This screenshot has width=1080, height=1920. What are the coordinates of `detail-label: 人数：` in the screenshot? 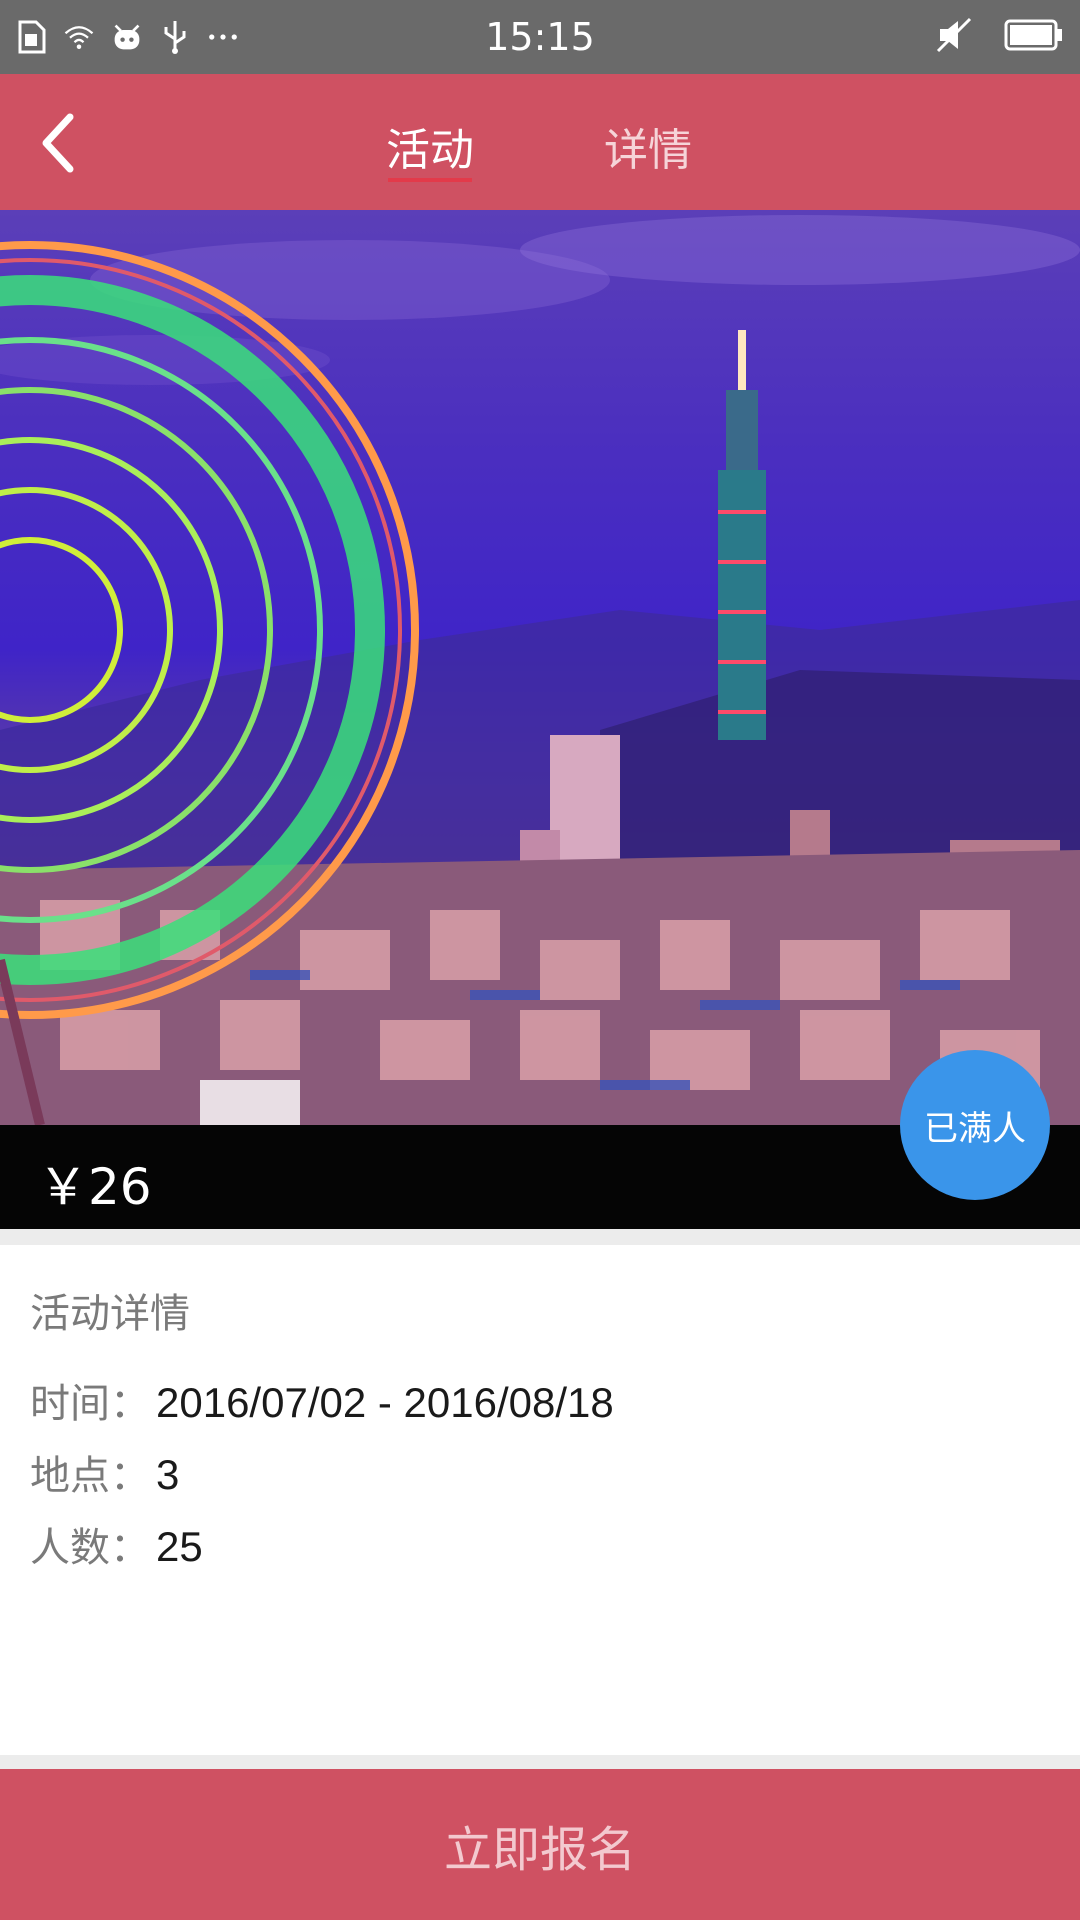 It's located at (90, 1548).